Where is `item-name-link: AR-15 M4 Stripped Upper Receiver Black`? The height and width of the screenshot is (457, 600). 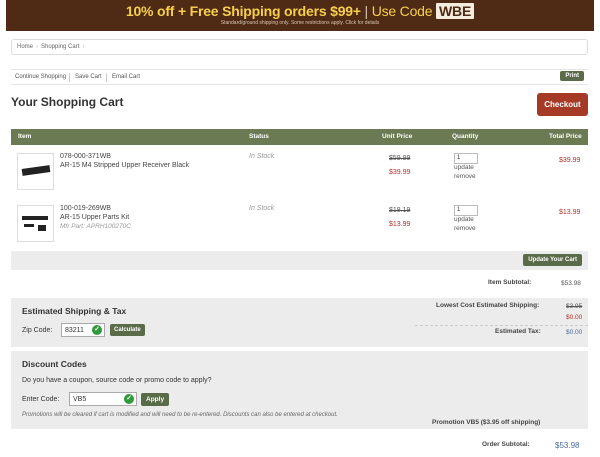 item-name-link: AR-15 M4 Stripped Upper Receiver Black is located at coordinates (124, 165).